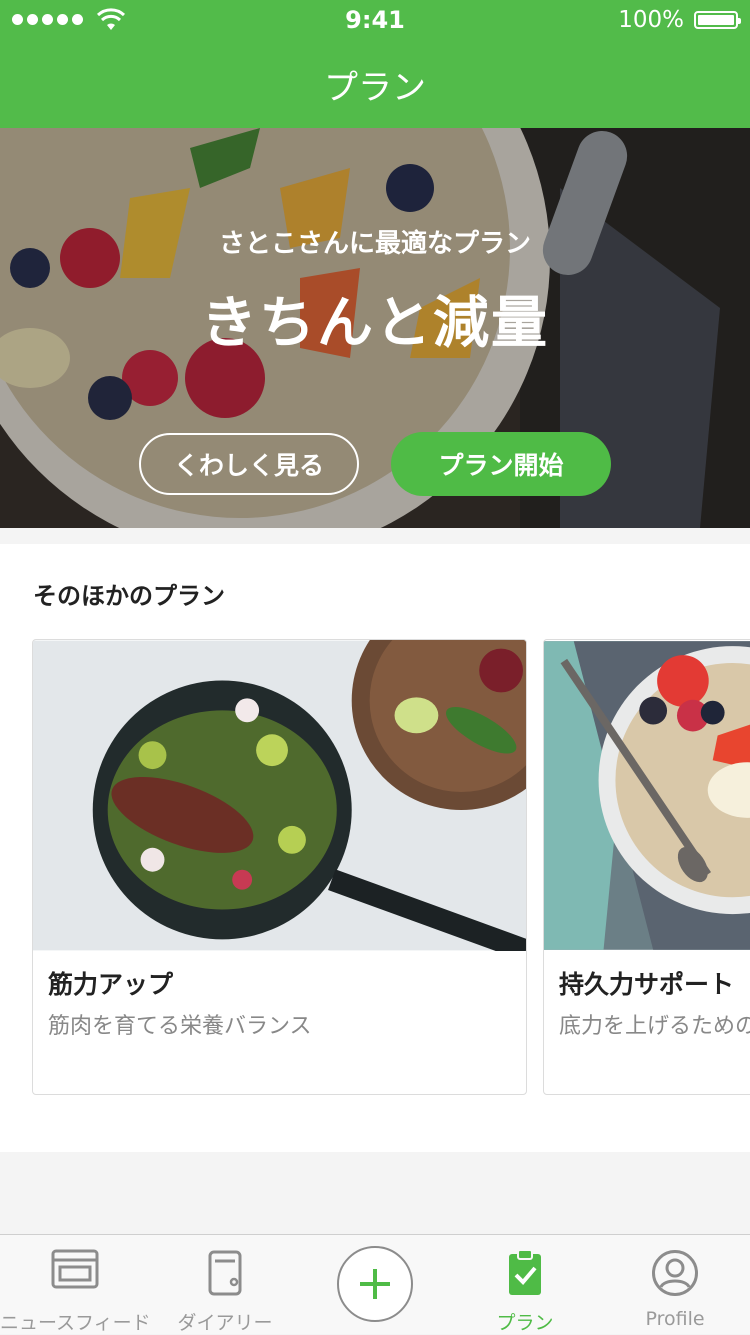 This screenshot has height=1335, width=750. What do you see at coordinates (651, 20) in the screenshot?
I see `battery-percent: 100%` at bounding box center [651, 20].